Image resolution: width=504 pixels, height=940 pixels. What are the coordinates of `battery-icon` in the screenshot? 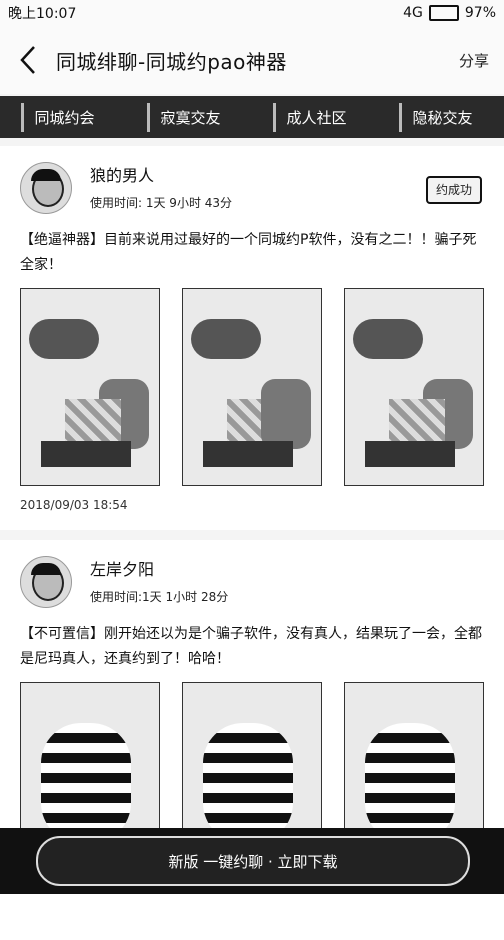 It's located at (443, 13).